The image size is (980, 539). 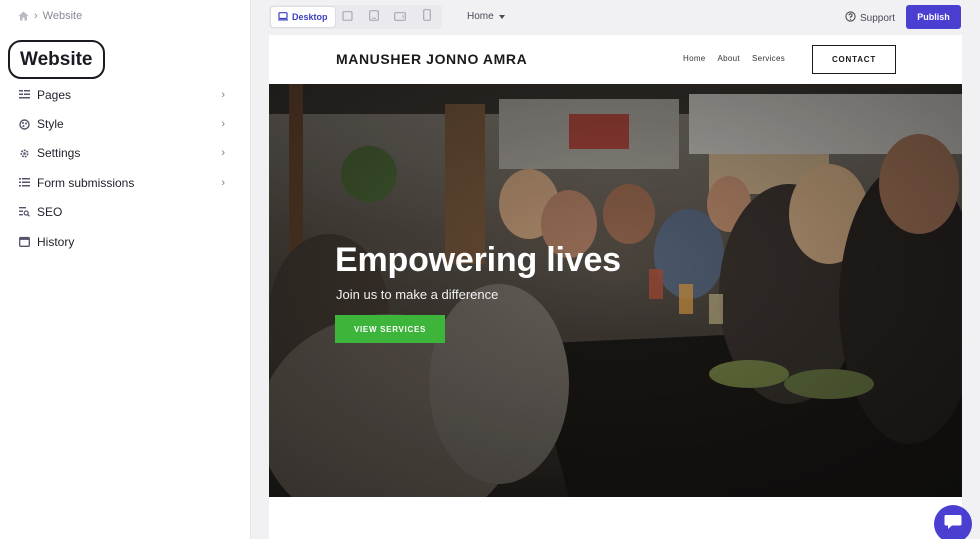 What do you see at coordinates (854, 59) in the screenshot?
I see `contact-button: CONTACT` at bounding box center [854, 59].